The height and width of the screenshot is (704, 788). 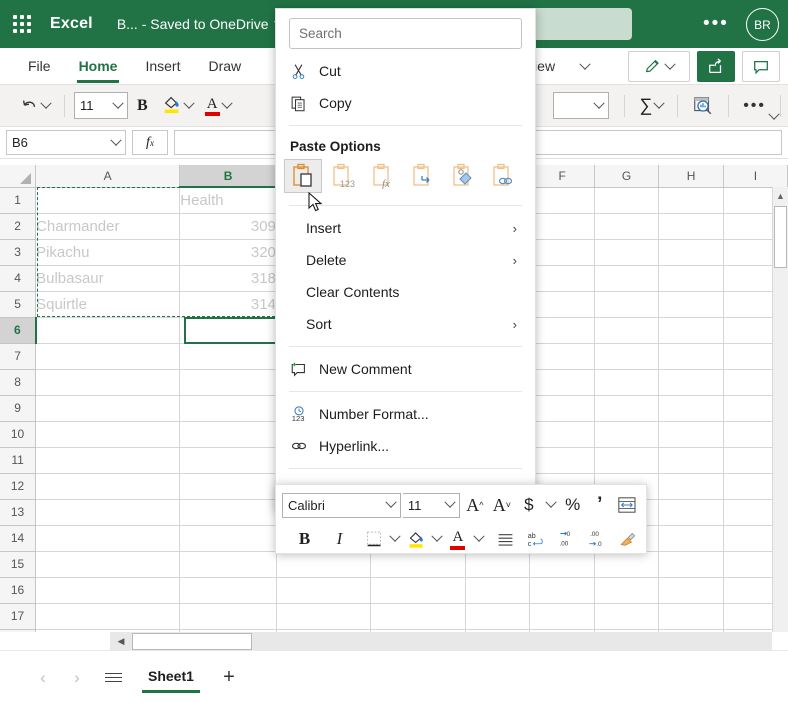 What do you see at coordinates (405, 228) in the screenshot?
I see `menu-item-insert: Insert ›` at bounding box center [405, 228].